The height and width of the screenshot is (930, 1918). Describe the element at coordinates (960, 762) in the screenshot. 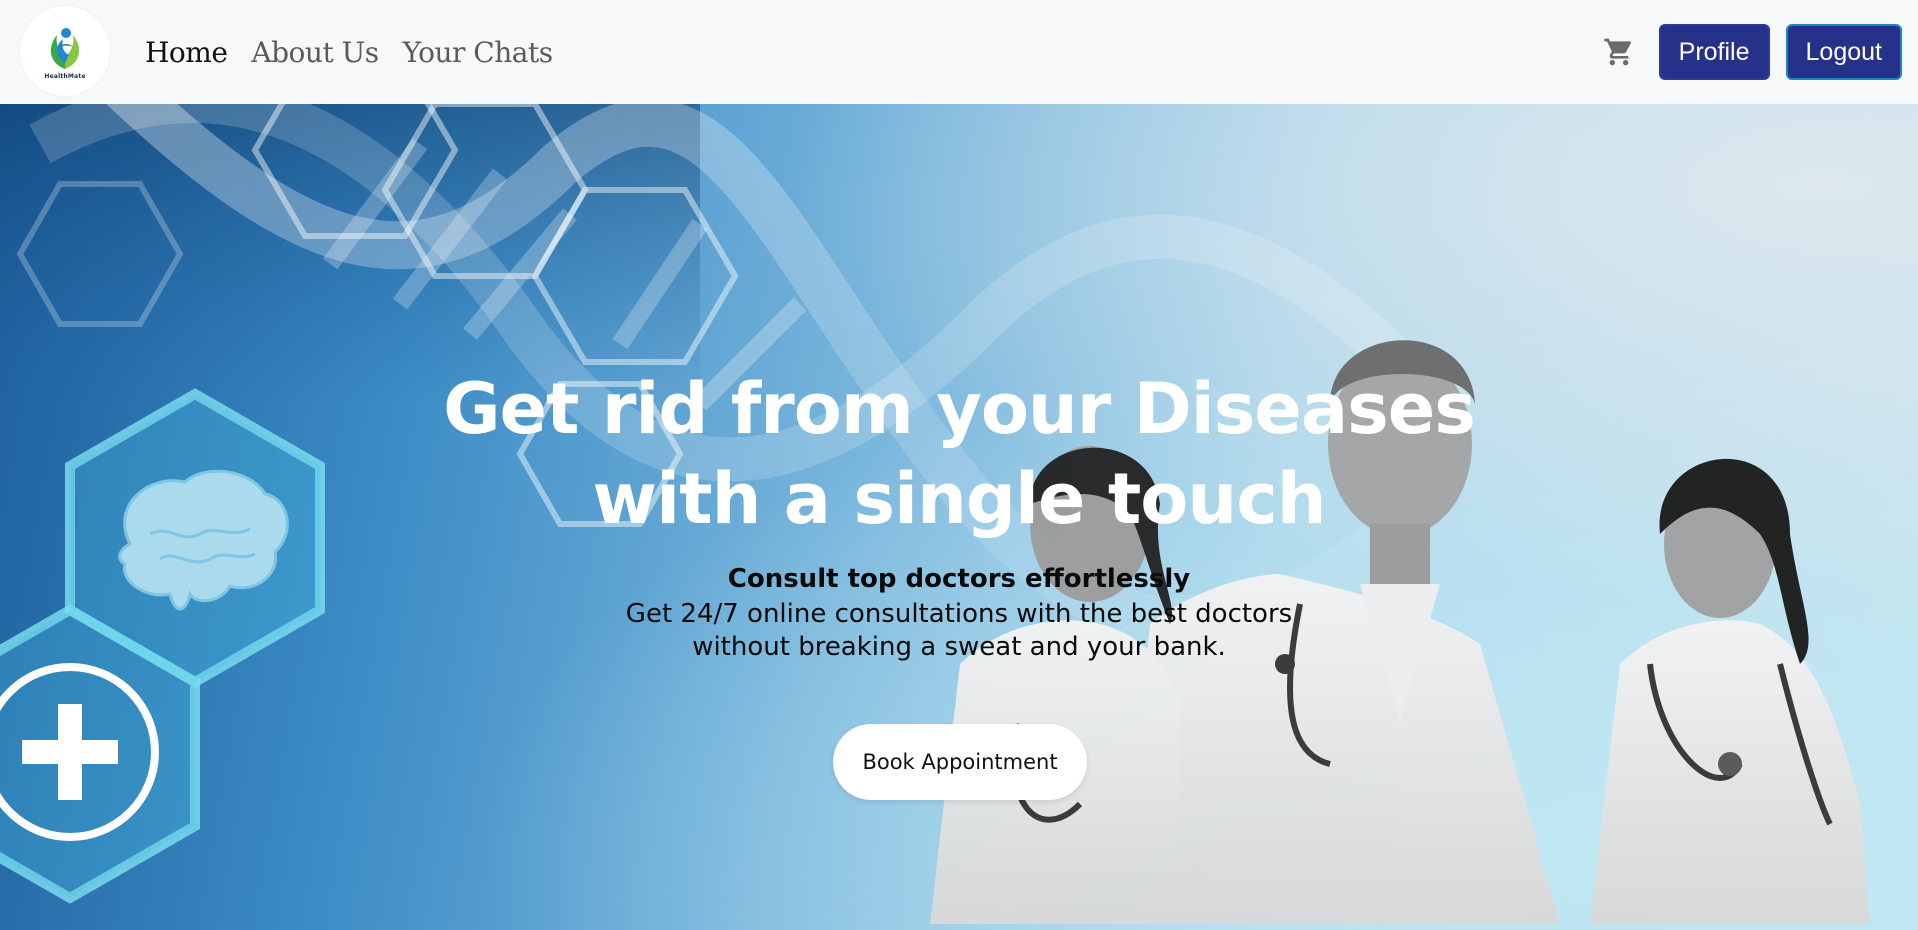

I see `book-appointment-button: Book Appointment` at that location.